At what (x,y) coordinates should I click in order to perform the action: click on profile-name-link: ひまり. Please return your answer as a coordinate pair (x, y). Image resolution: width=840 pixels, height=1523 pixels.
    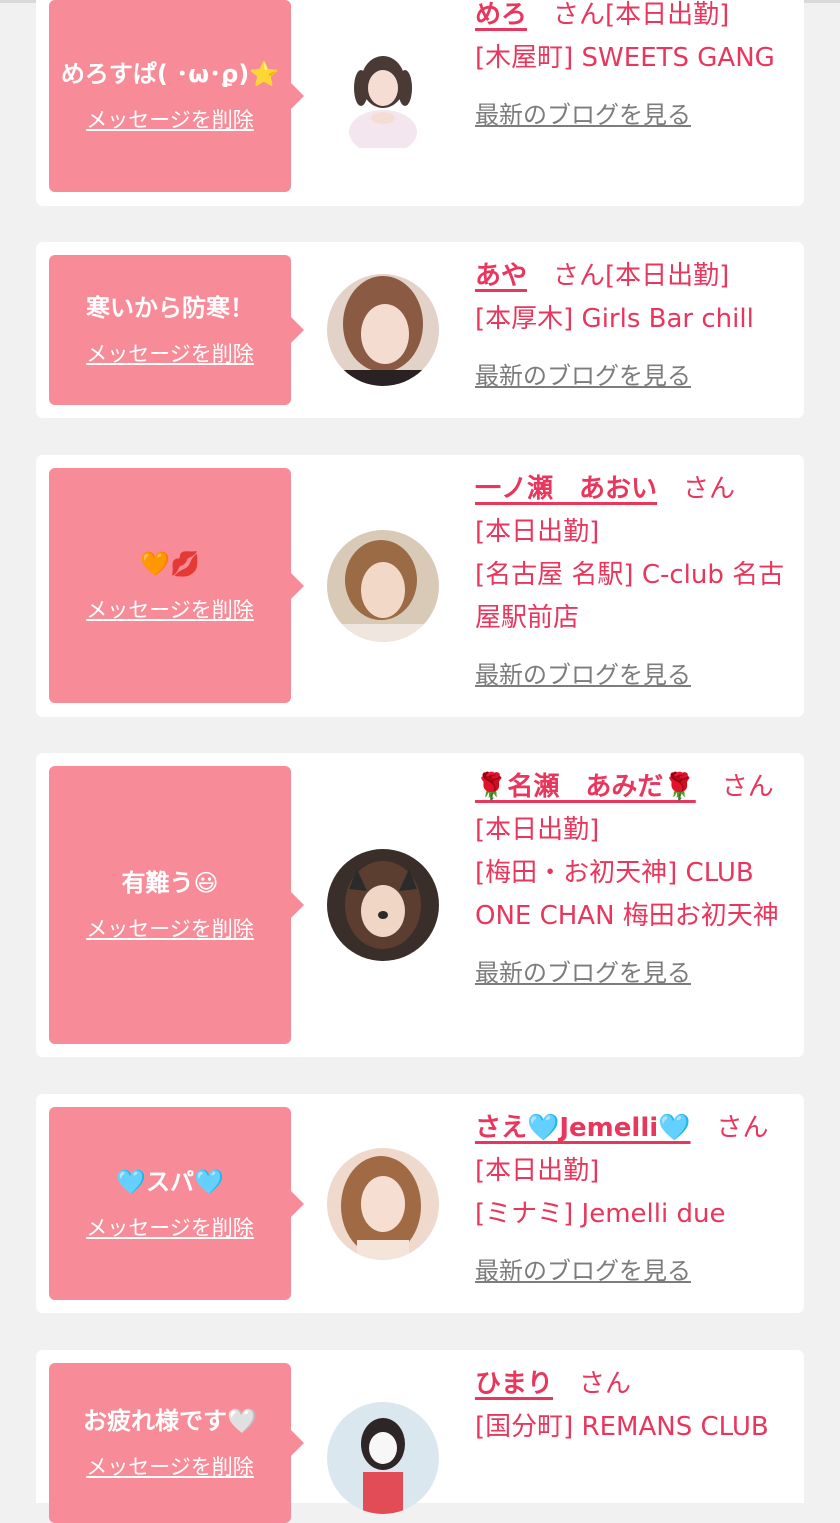
    Looking at the image, I should click on (514, 1384).